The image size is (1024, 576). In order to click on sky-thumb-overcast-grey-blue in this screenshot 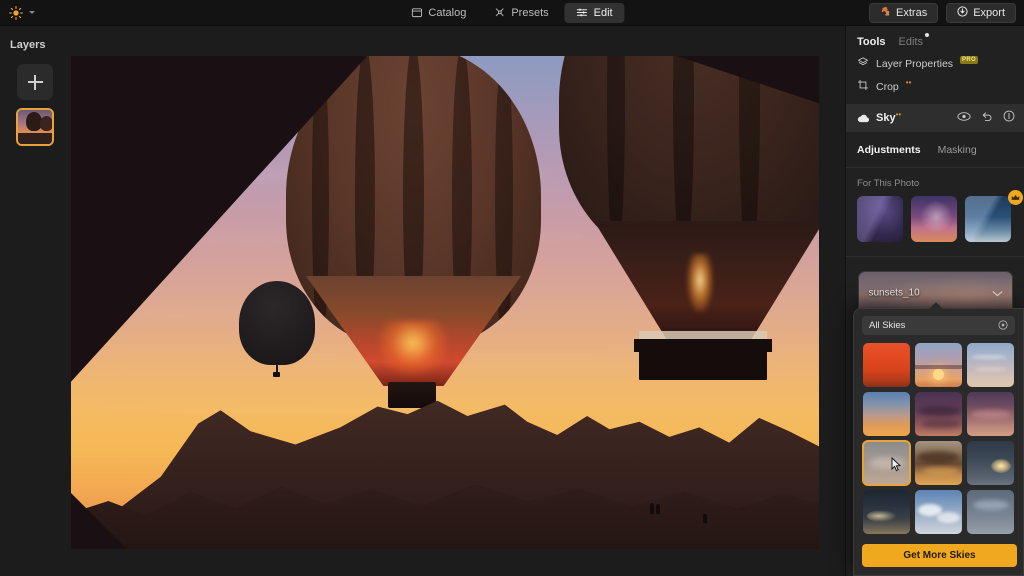, I will do `click(990, 512)`.